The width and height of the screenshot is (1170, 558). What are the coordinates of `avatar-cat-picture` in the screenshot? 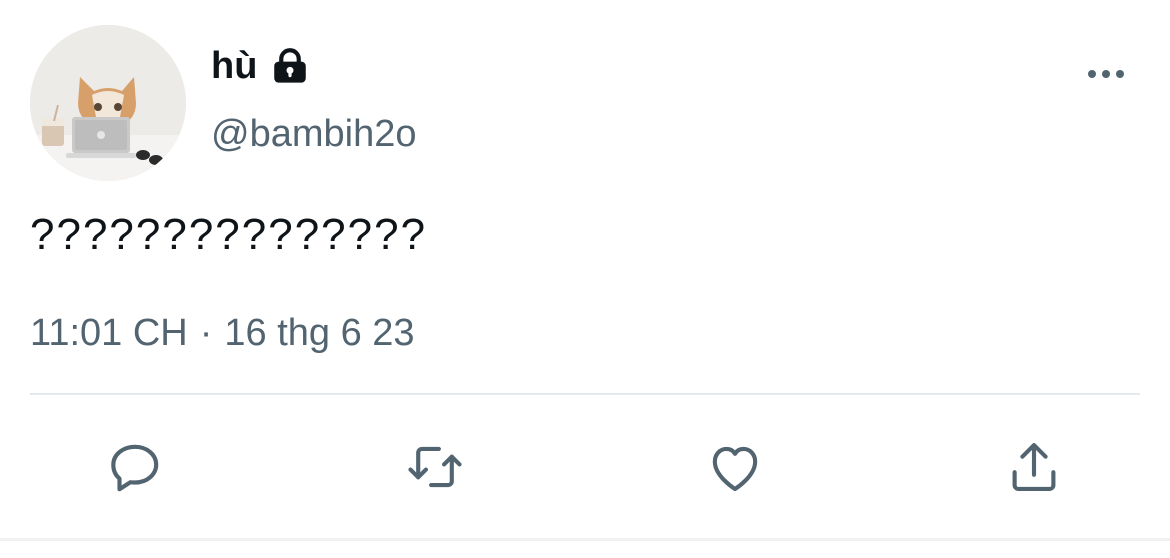 It's located at (108, 103).